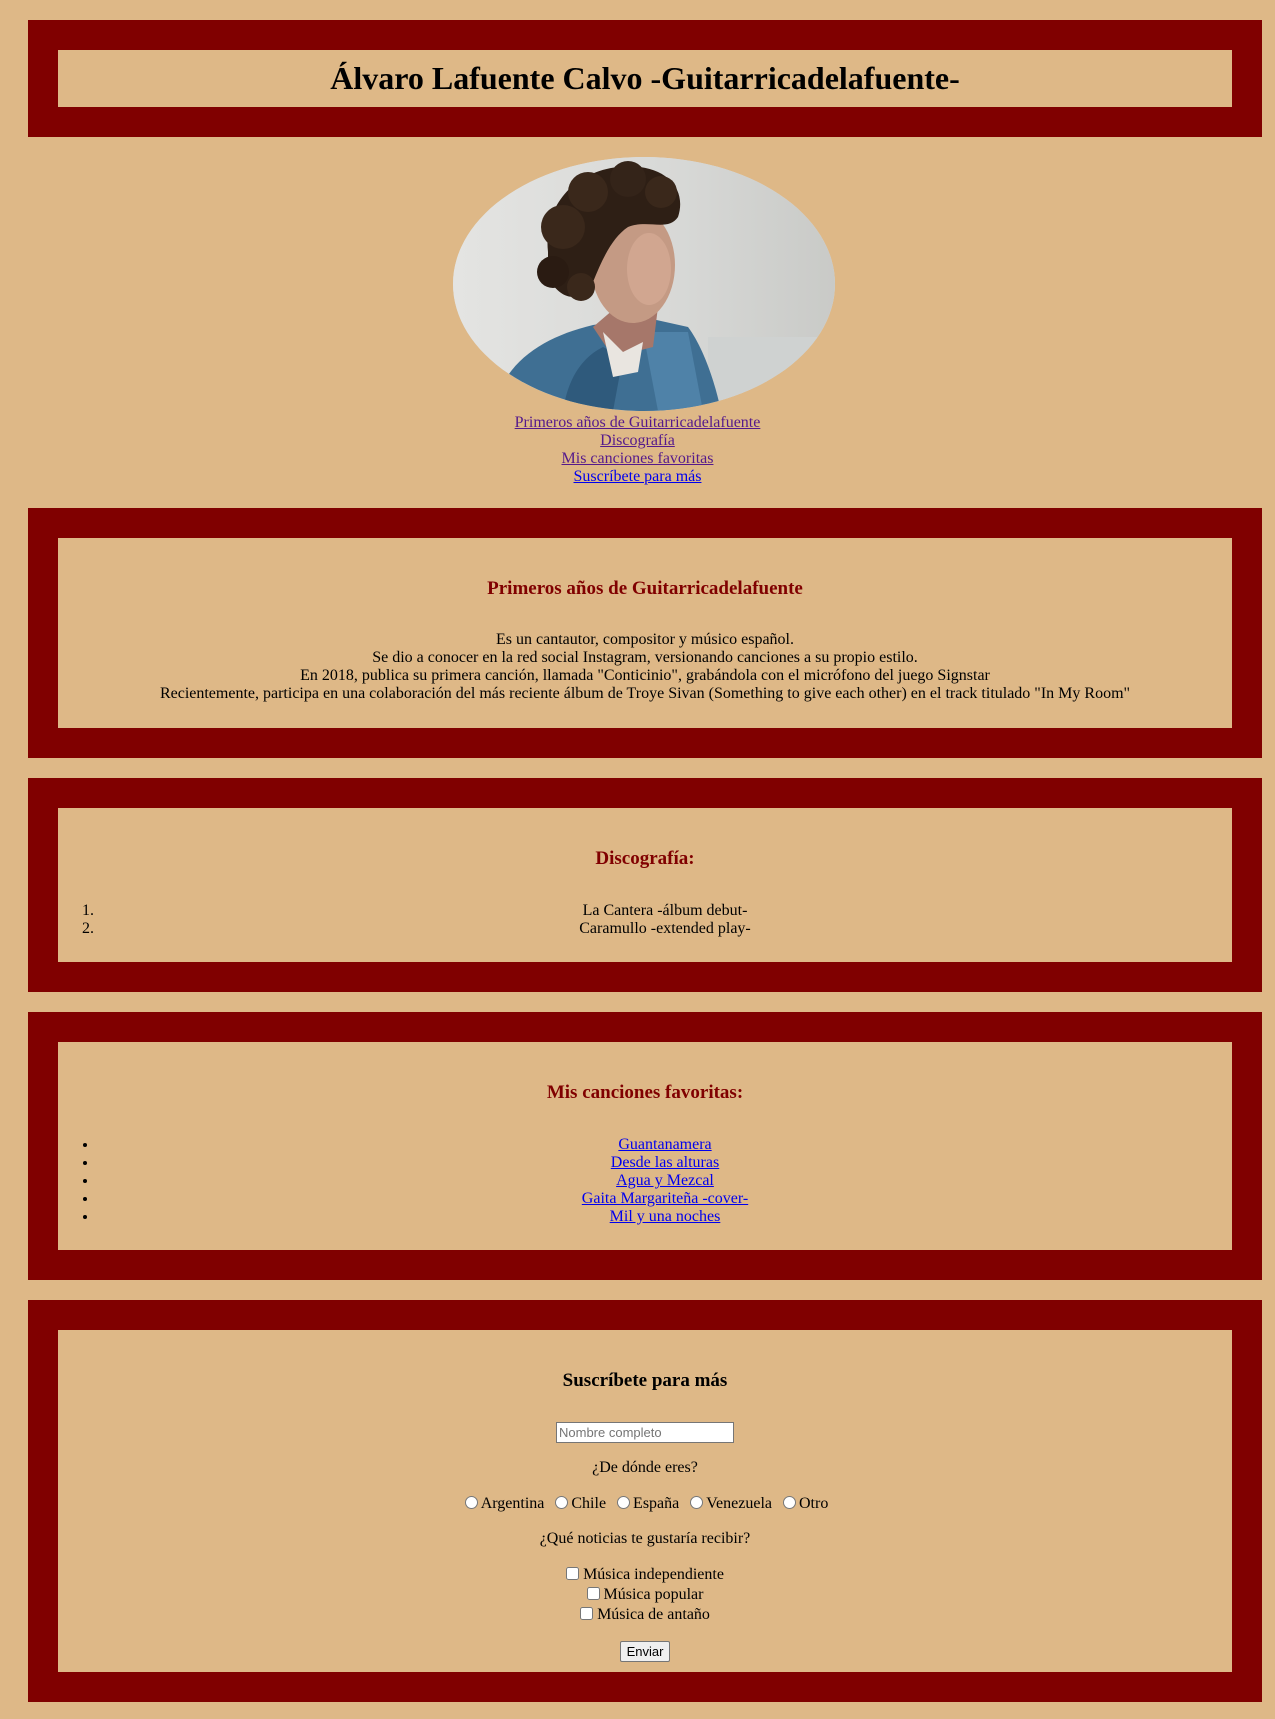 This screenshot has height=1719, width=1275. I want to click on country-option: Otro, so click(804, 1503).